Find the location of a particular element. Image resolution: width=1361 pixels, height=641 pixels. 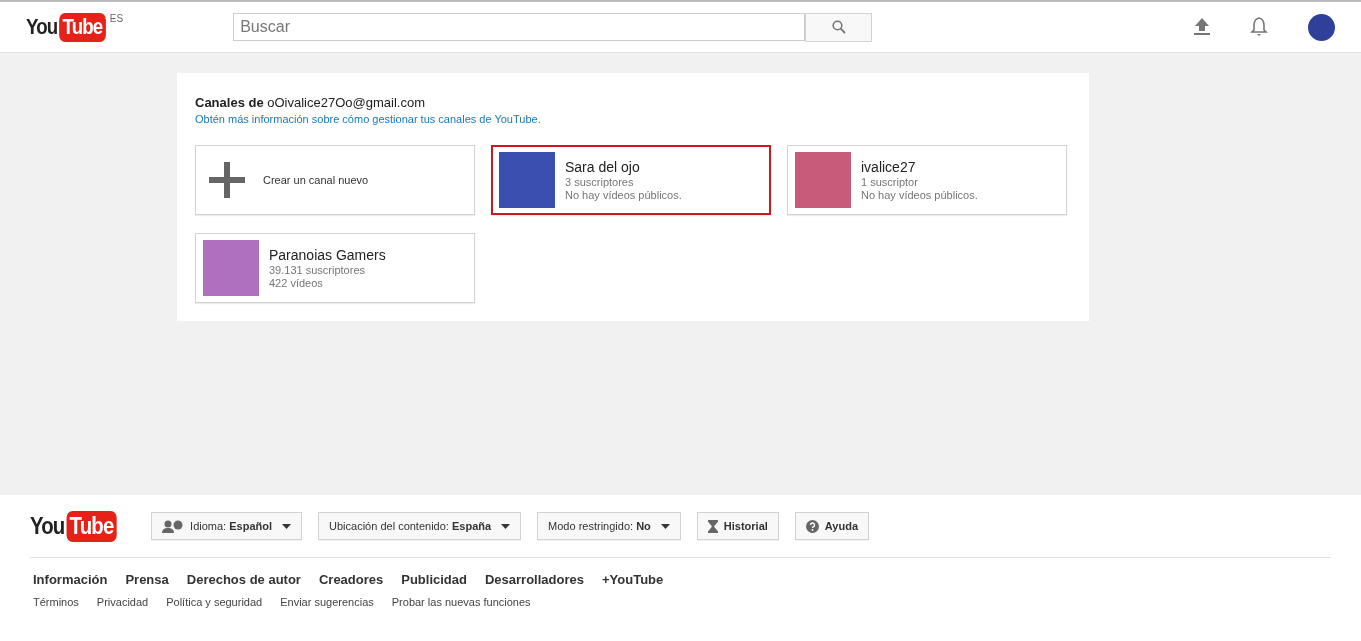

footer-link: +YouTube is located at coordinates (633, 579).